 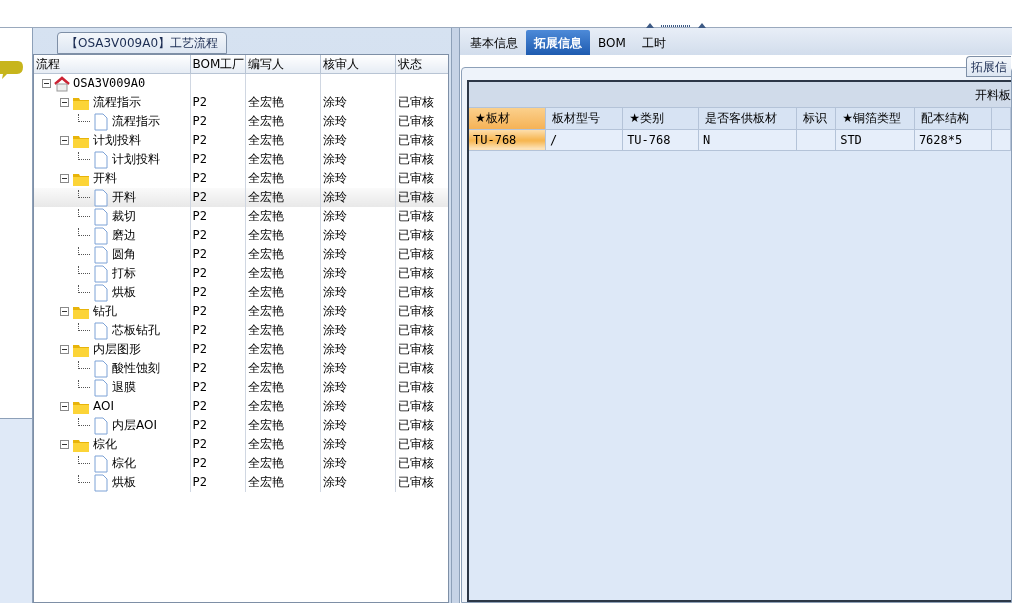 What do you see at coordinates (124, 216) in the screenshot?
I see `tree-item-label: 裁切` at bounding box center [124, 216].